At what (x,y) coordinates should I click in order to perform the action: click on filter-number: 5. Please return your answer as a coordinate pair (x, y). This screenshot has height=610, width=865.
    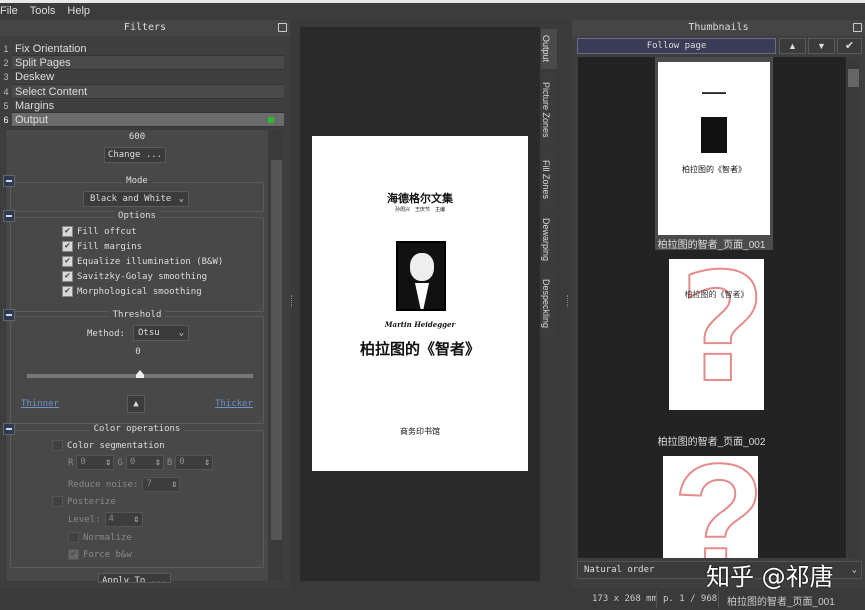
    Looking at the image, I should click on (6, 105).